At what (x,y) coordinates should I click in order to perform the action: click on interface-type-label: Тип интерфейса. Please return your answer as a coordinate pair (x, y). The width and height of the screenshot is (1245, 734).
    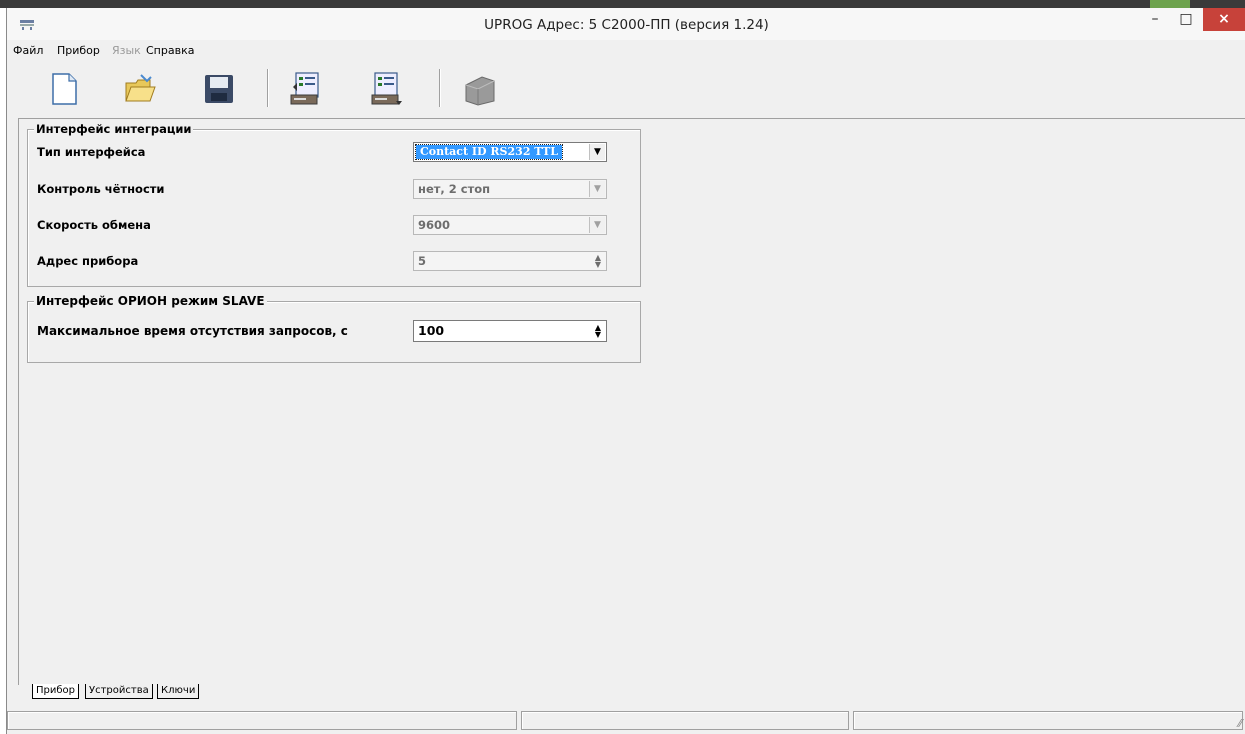
    Looking at the image, I should click on (91, 152).